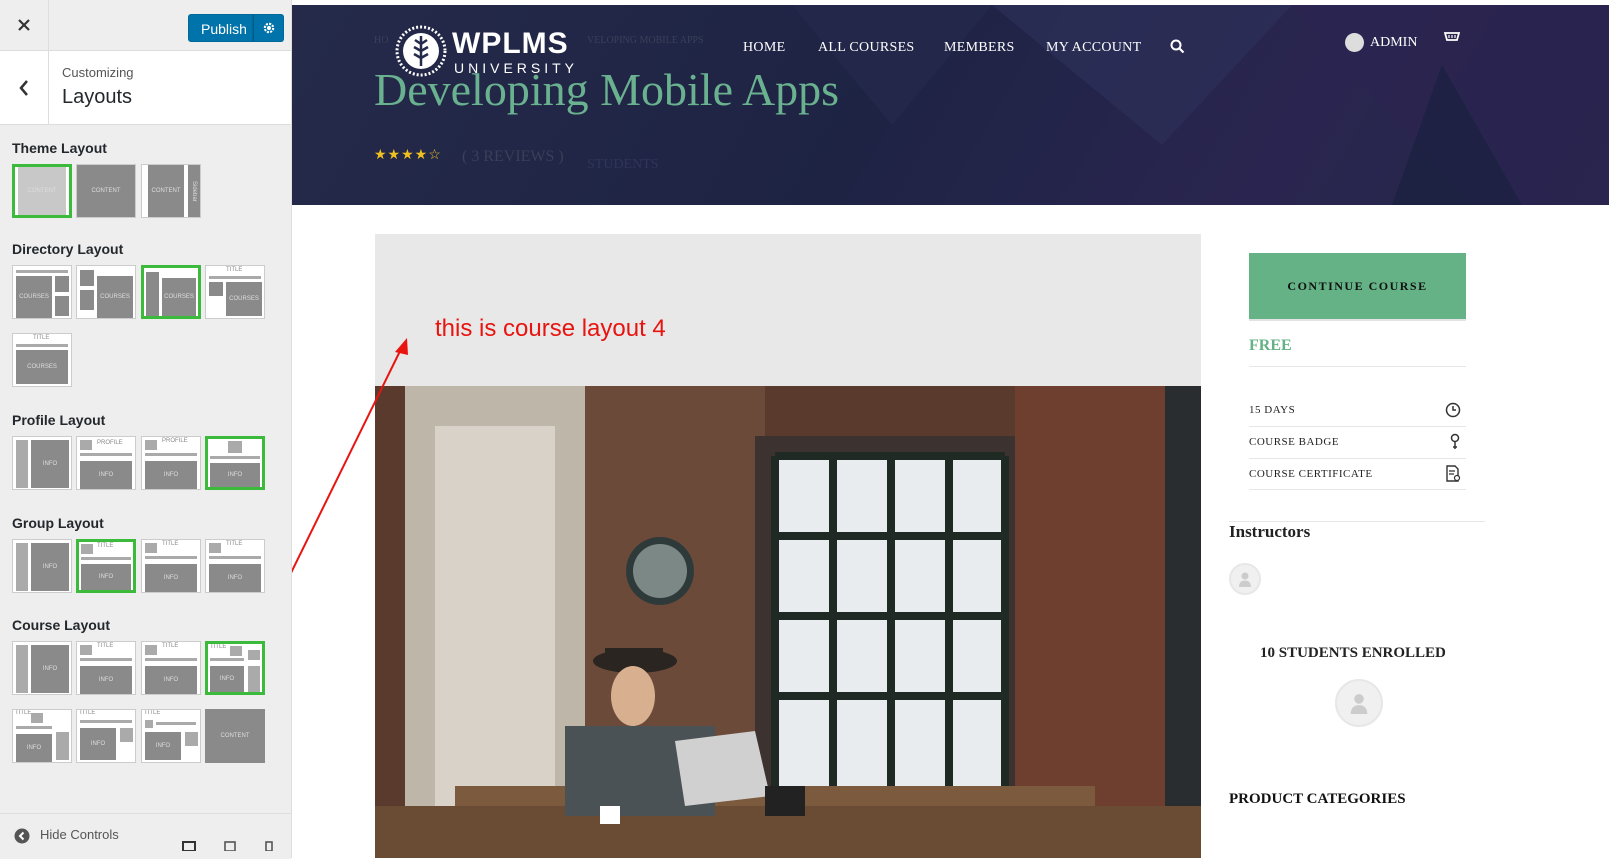 This screenshot has height=859, width=1609. I want to click on profile-layout-option-2: PROFILE INFO, so click(106, 463).